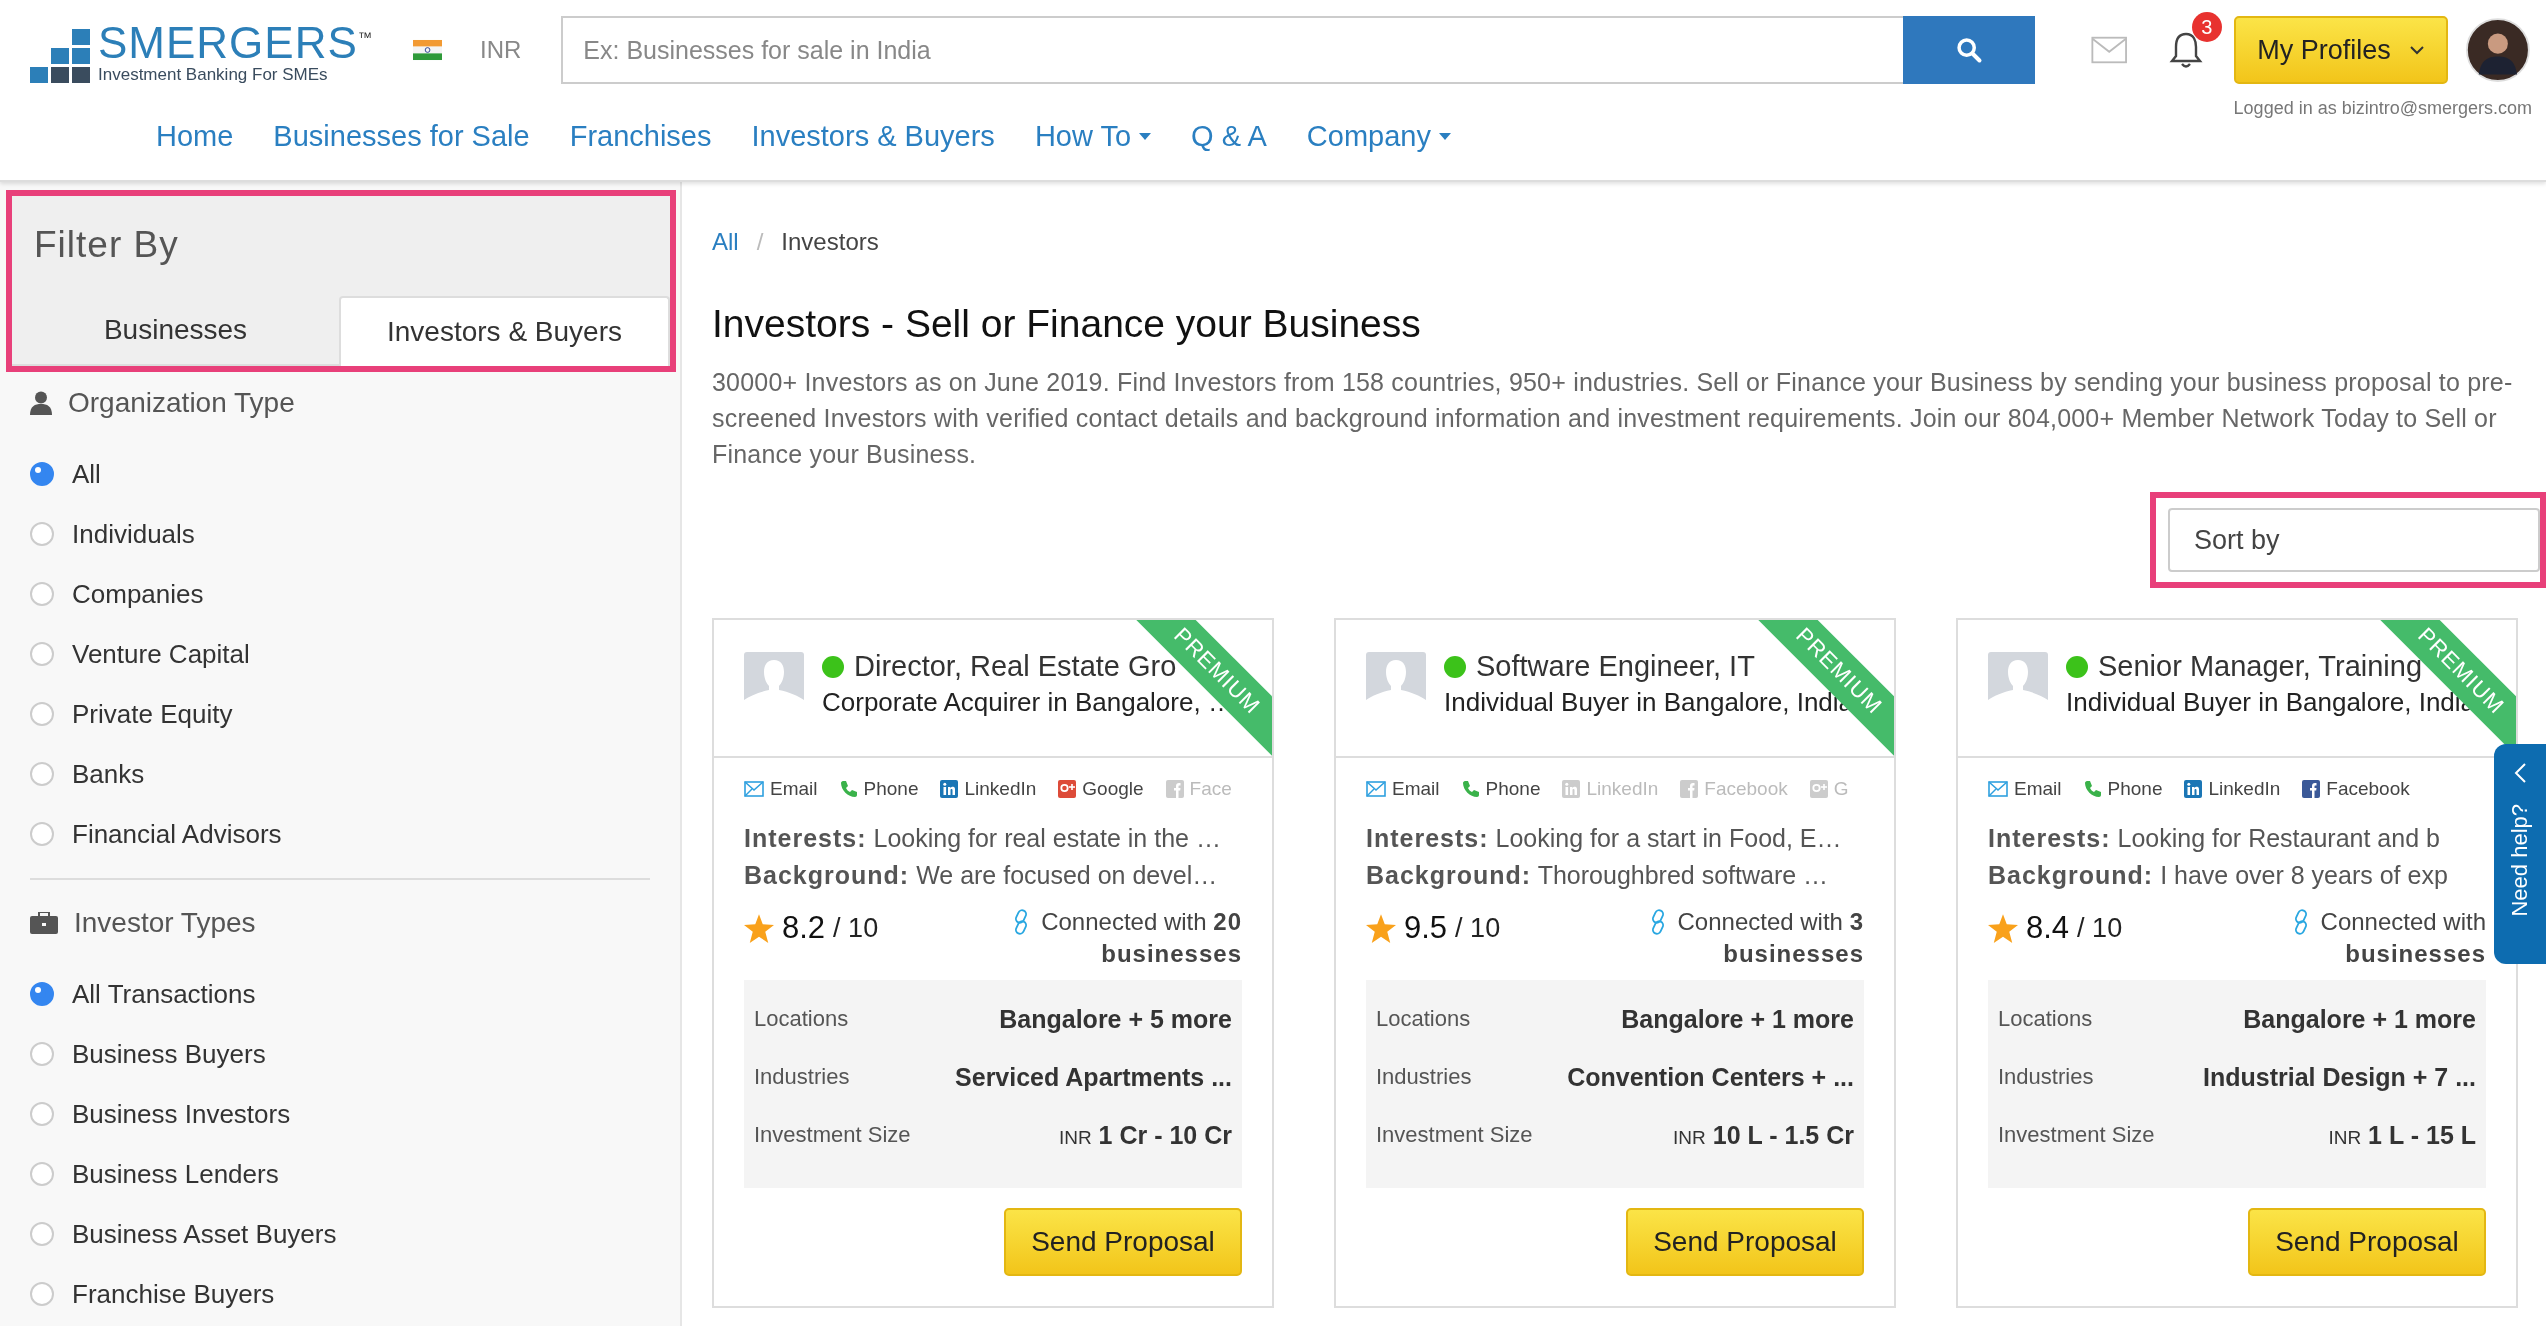 Image resolution: width=2546 pixels, height=1326 pixels. What do you see at coordinates (2003, 928) in the screenshot?
I see `star-icon` at bounding box center [2003, 928].